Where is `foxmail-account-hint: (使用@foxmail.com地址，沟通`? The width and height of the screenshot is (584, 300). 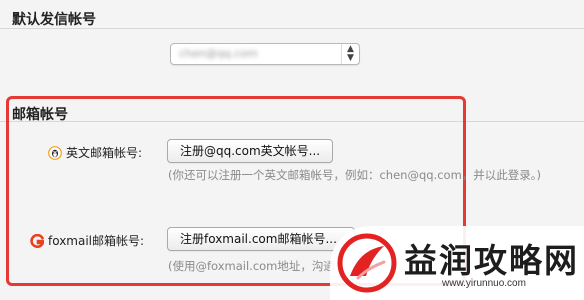 foxmail-account-hint: (使用@foxmail.com地址，沟通 is located at coordinates (251, 266).